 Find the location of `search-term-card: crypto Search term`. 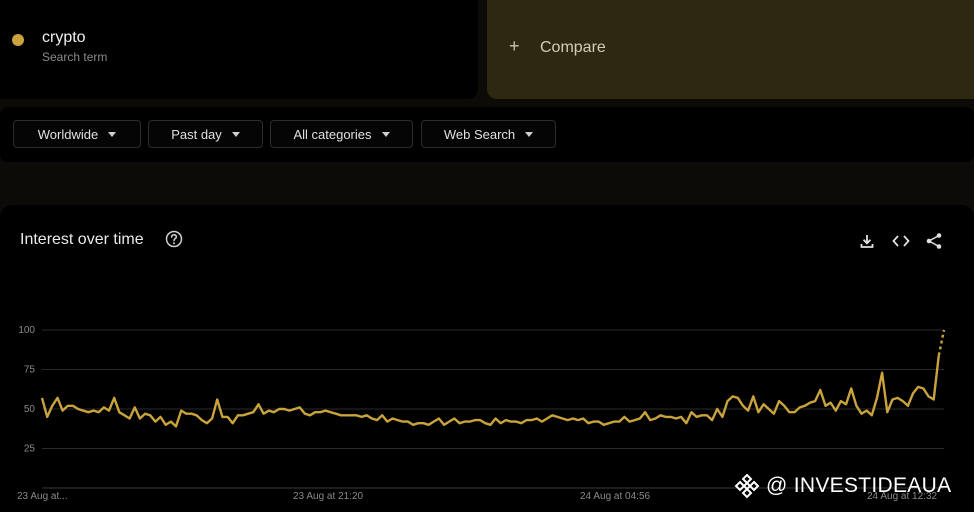

search-term-card: crypto Search term is located at coordinates (239, 49).